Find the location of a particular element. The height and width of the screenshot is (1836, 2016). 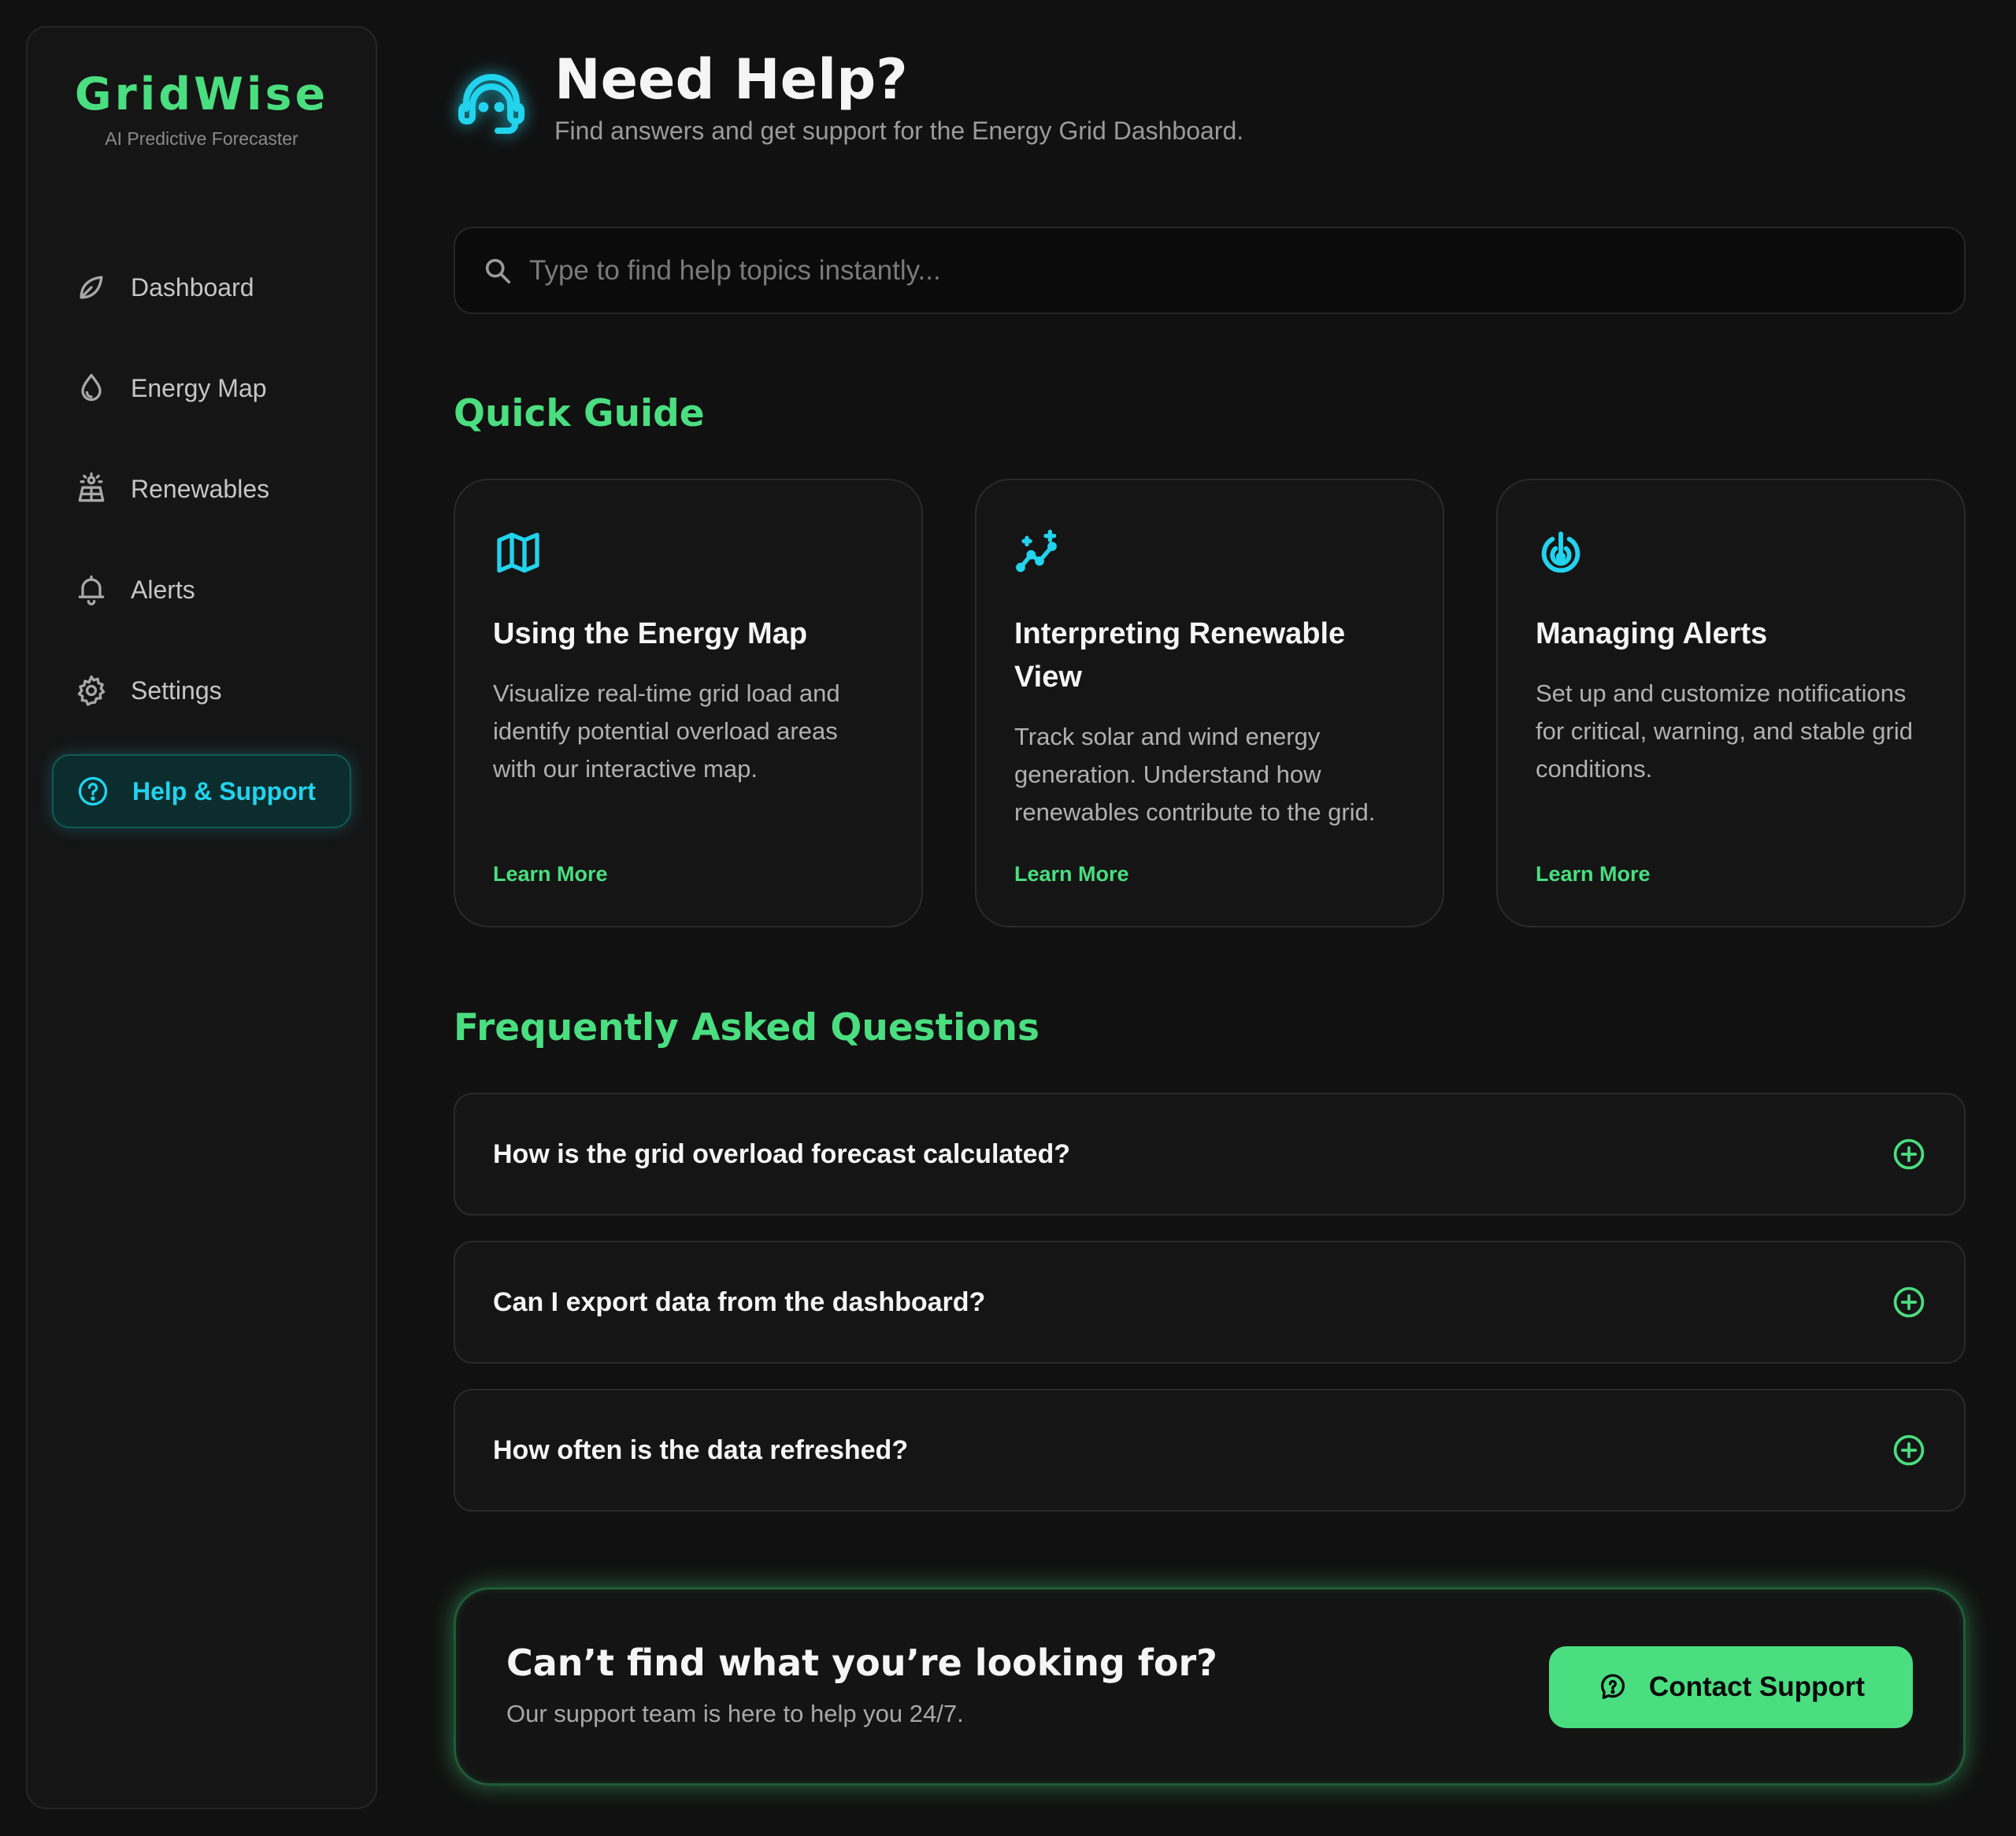

card-title: Managing Alerts is located at coordinates (1652, 633).